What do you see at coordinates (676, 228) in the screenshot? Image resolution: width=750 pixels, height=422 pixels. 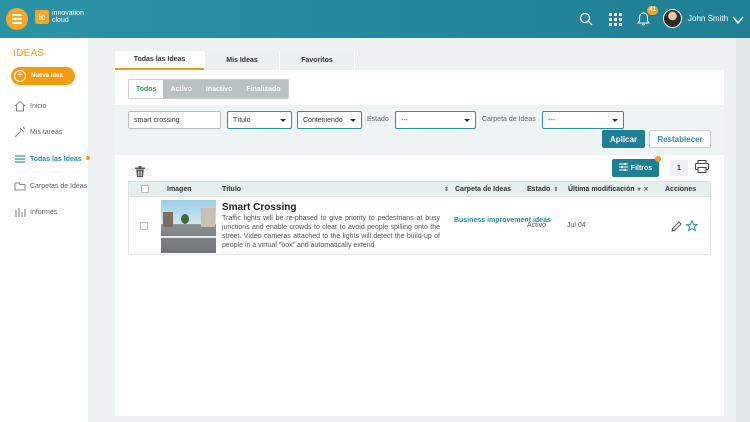 I see `edit-pencil-icon` at bounding box center [676, 228].